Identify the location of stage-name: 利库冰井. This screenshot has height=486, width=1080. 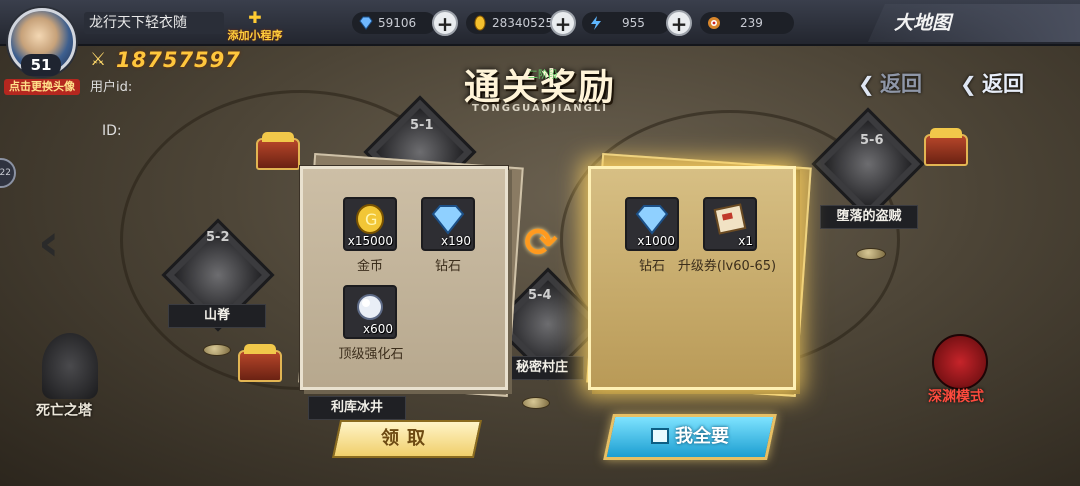
(357, 408).